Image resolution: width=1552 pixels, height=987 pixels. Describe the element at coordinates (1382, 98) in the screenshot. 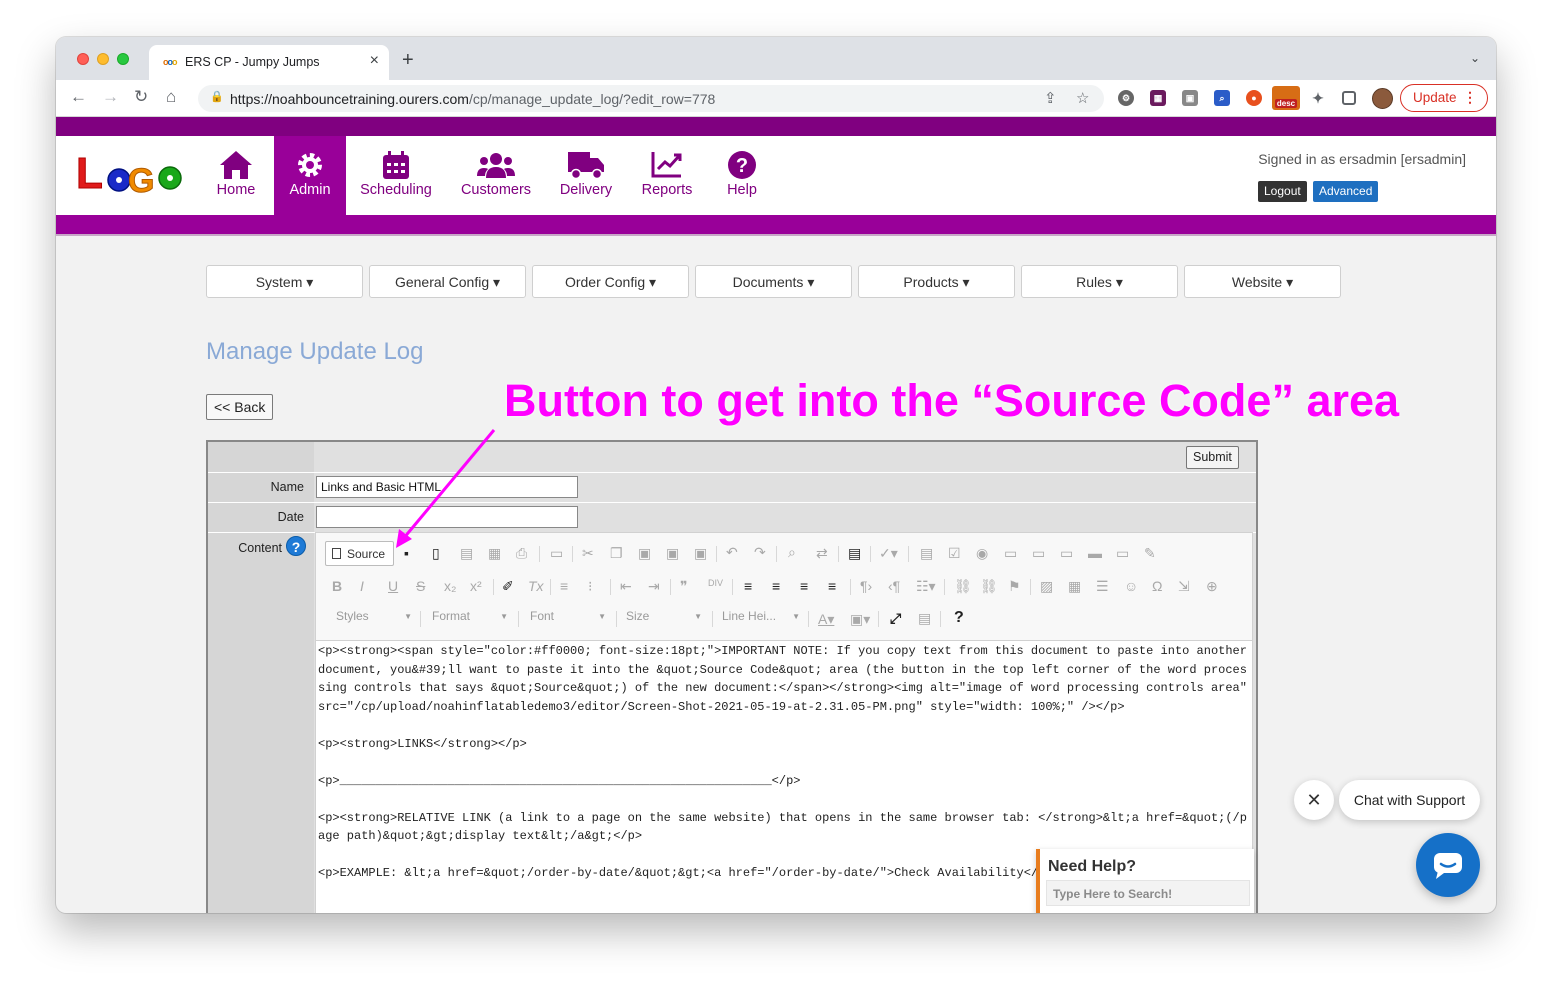

I see `profile-avatar` at that location.